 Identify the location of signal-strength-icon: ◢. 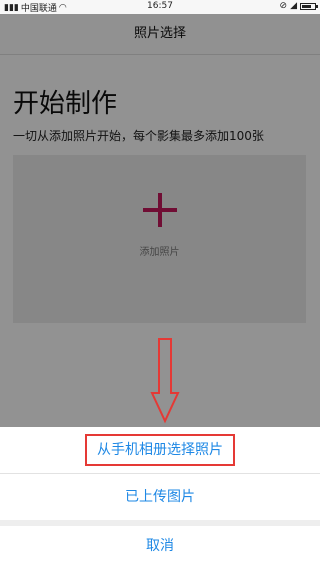
(293, 6).